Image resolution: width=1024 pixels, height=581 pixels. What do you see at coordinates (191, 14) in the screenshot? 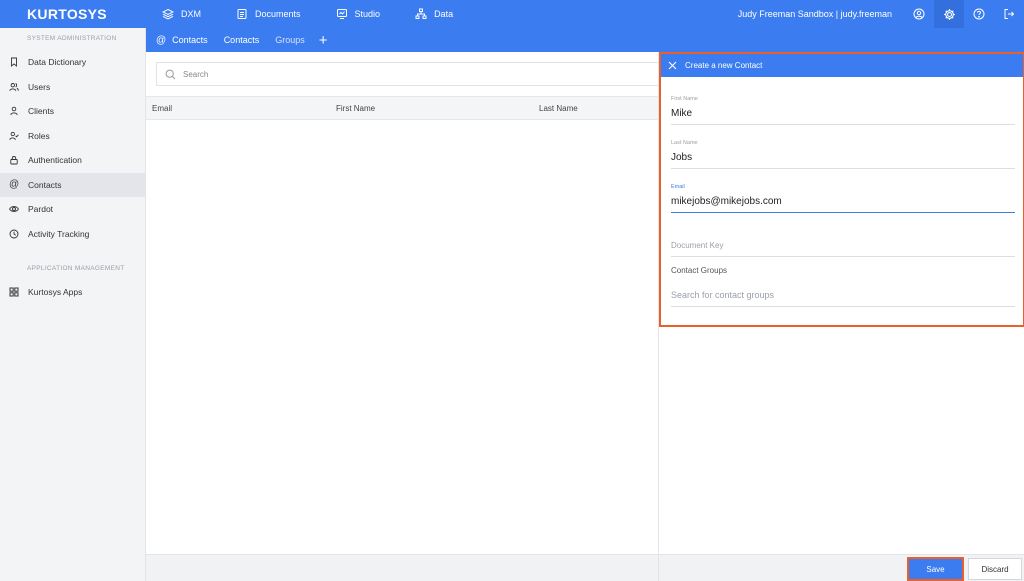
I see `nav-dxm-label: DXM` at bounding box center [191, 14].